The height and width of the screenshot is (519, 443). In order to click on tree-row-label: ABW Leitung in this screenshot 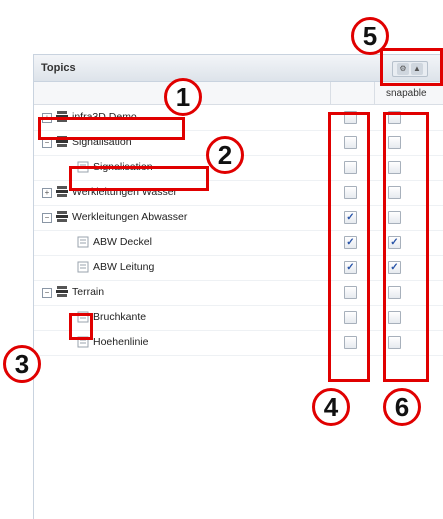, I will do `click(124, 267)`.